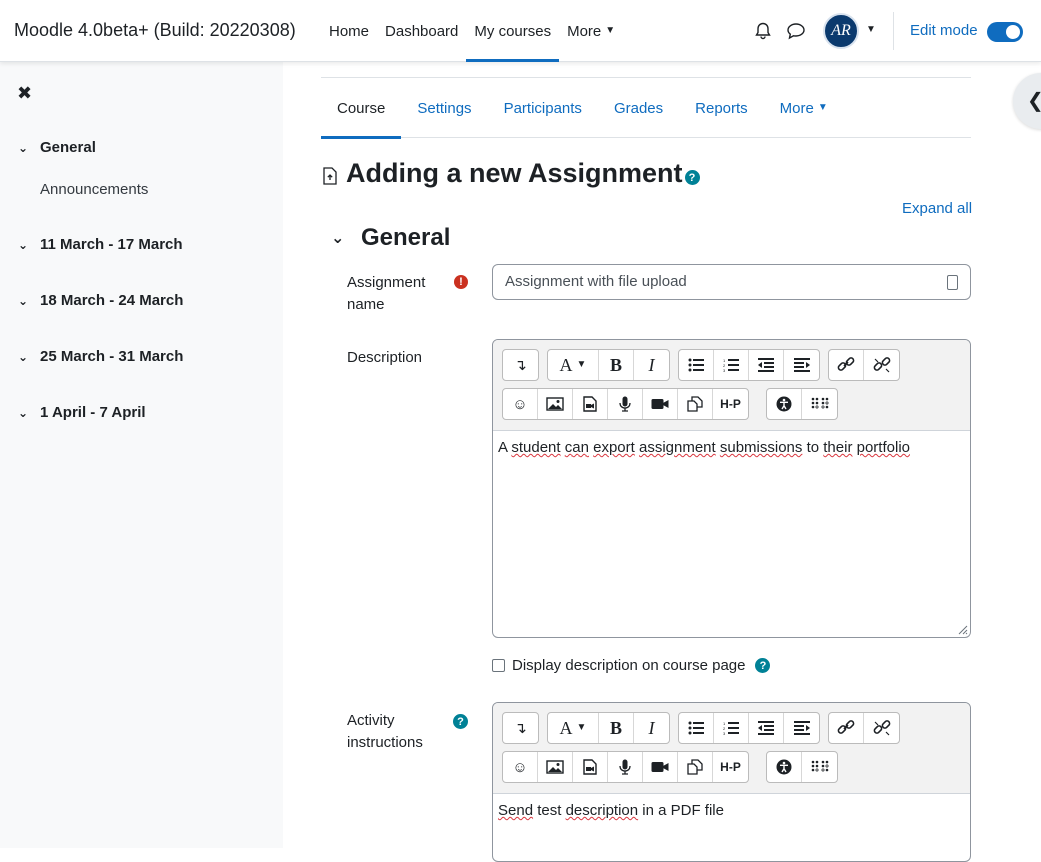  Describe the element at coordinates (893, 31) in the screenshot. I see `divider` at that location.